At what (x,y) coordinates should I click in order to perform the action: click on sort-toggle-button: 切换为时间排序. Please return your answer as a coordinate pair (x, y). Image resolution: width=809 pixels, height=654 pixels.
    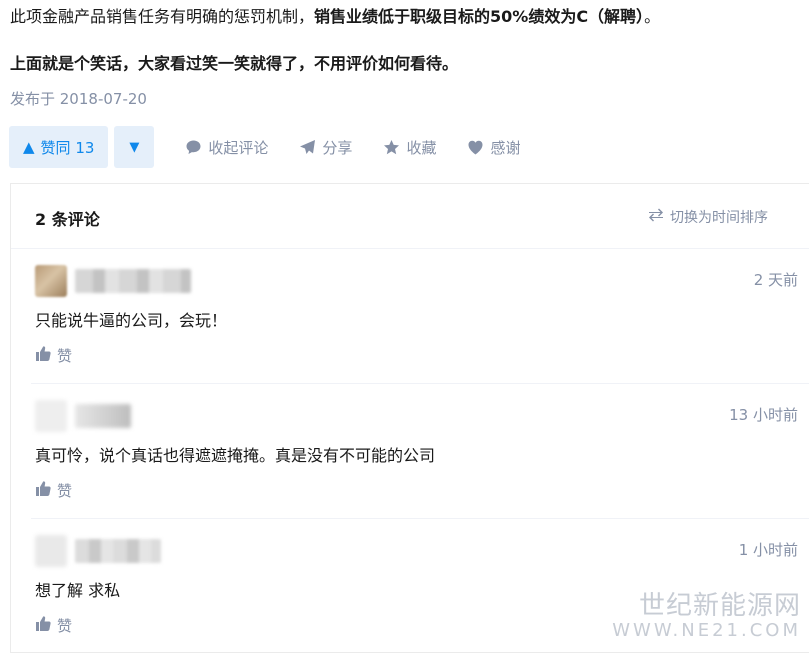
    Looking at the image, I should click on (708, 217).